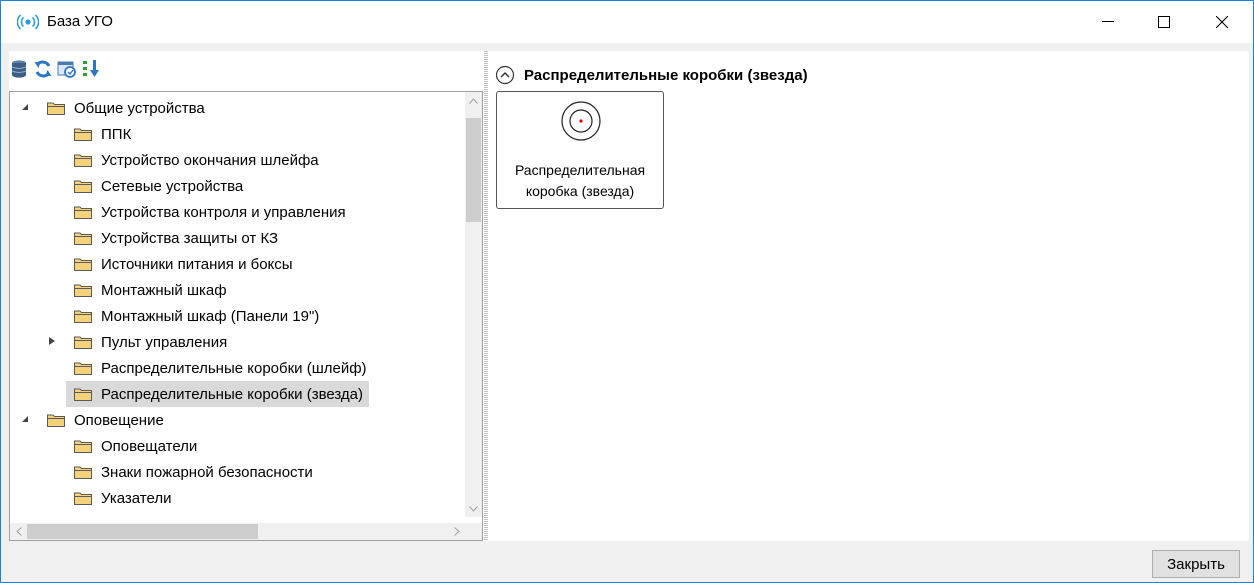 This screenshot has height=583, width=1254. What do you see at coordinates (80, 21) in the screenshot?
I see `window-title: База УГО` at bounding box center [80, 21].